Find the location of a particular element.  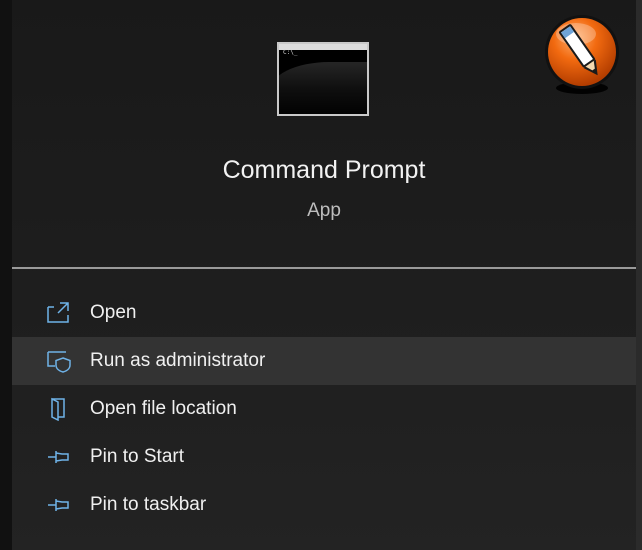

menu-item-pin-to-start: Pin to Start is located at coordinates (324, 457).